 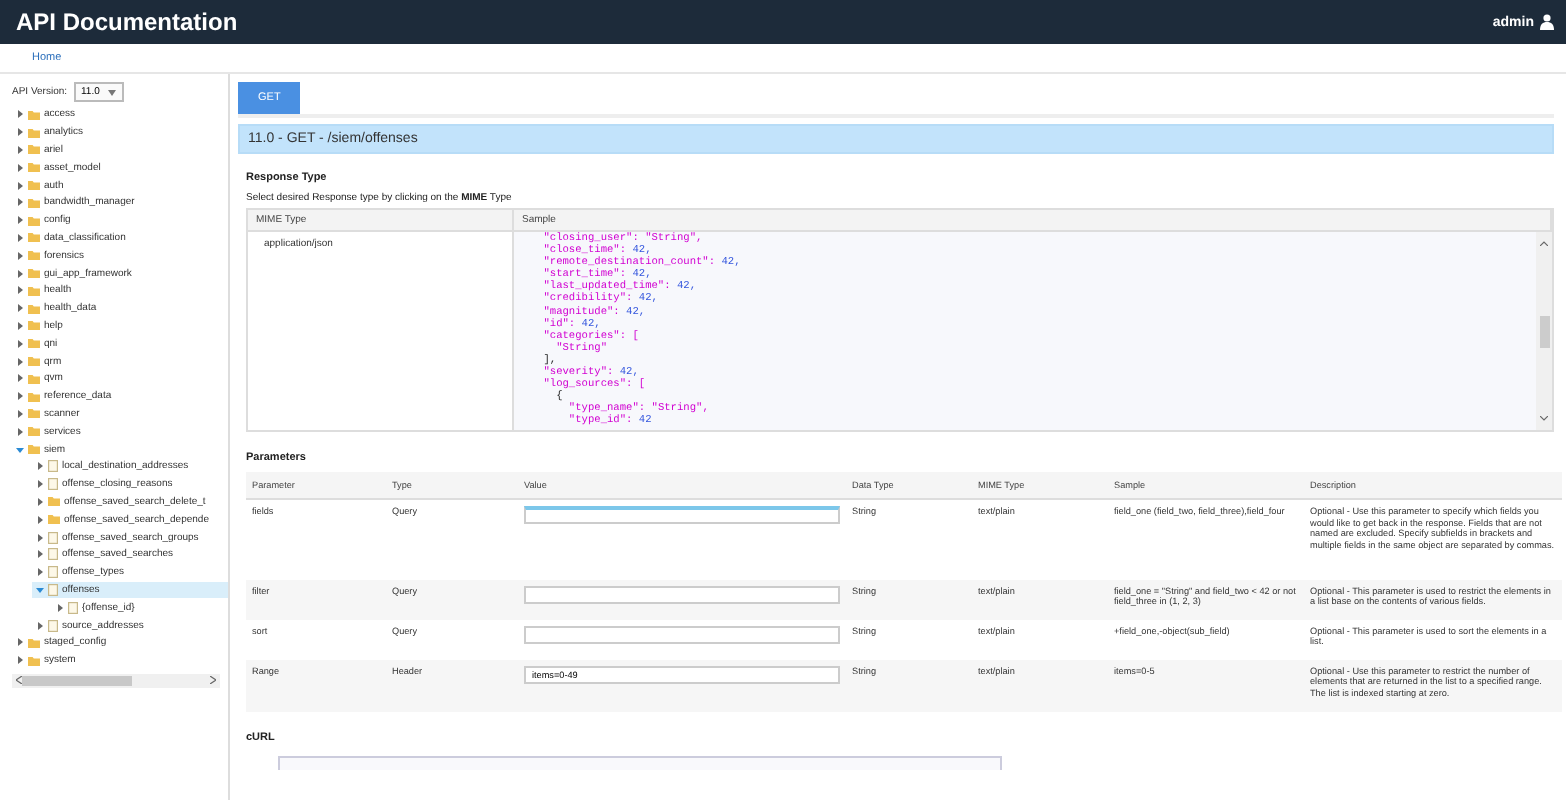 What do you see at coordinates (1544, 419) in the screenshot?
I see `scroll-down-icon` at bounding box center [1544, 419].